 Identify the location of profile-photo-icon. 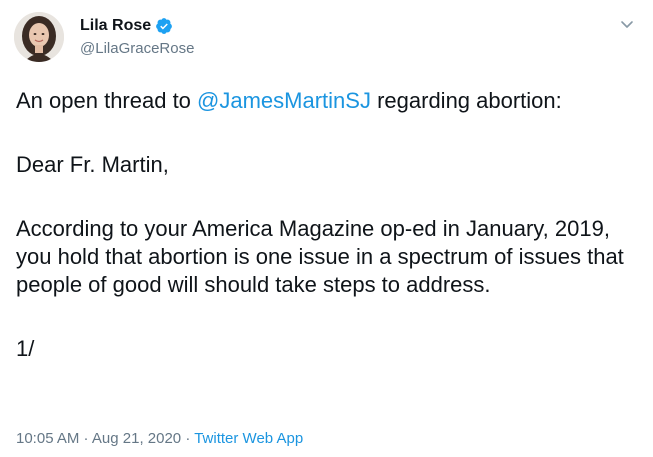
(39, 37).